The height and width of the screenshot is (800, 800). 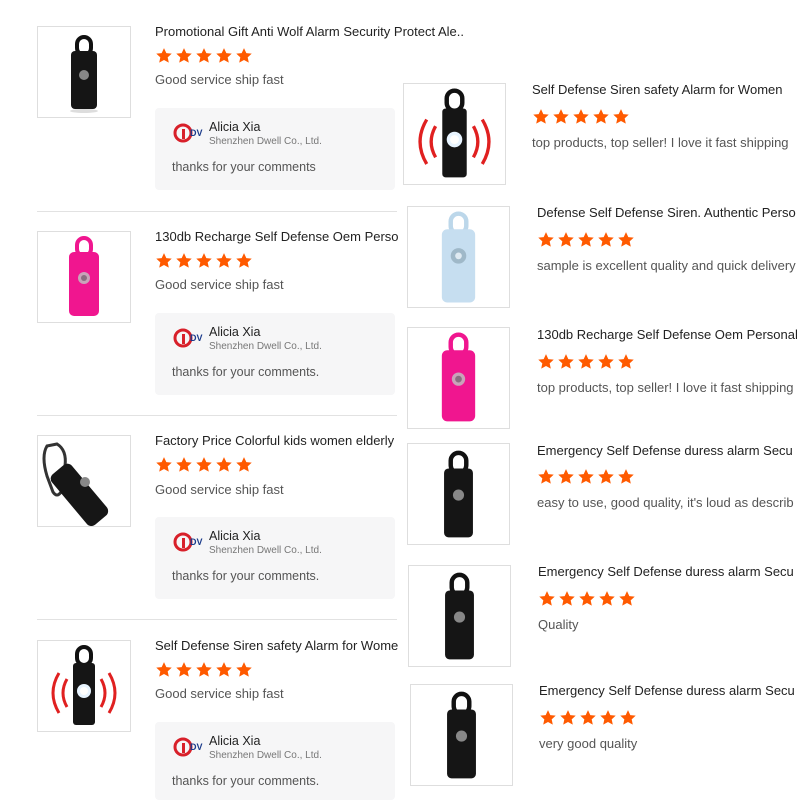 I want to click on review-comment: Quality, so click(x=558, y=624).